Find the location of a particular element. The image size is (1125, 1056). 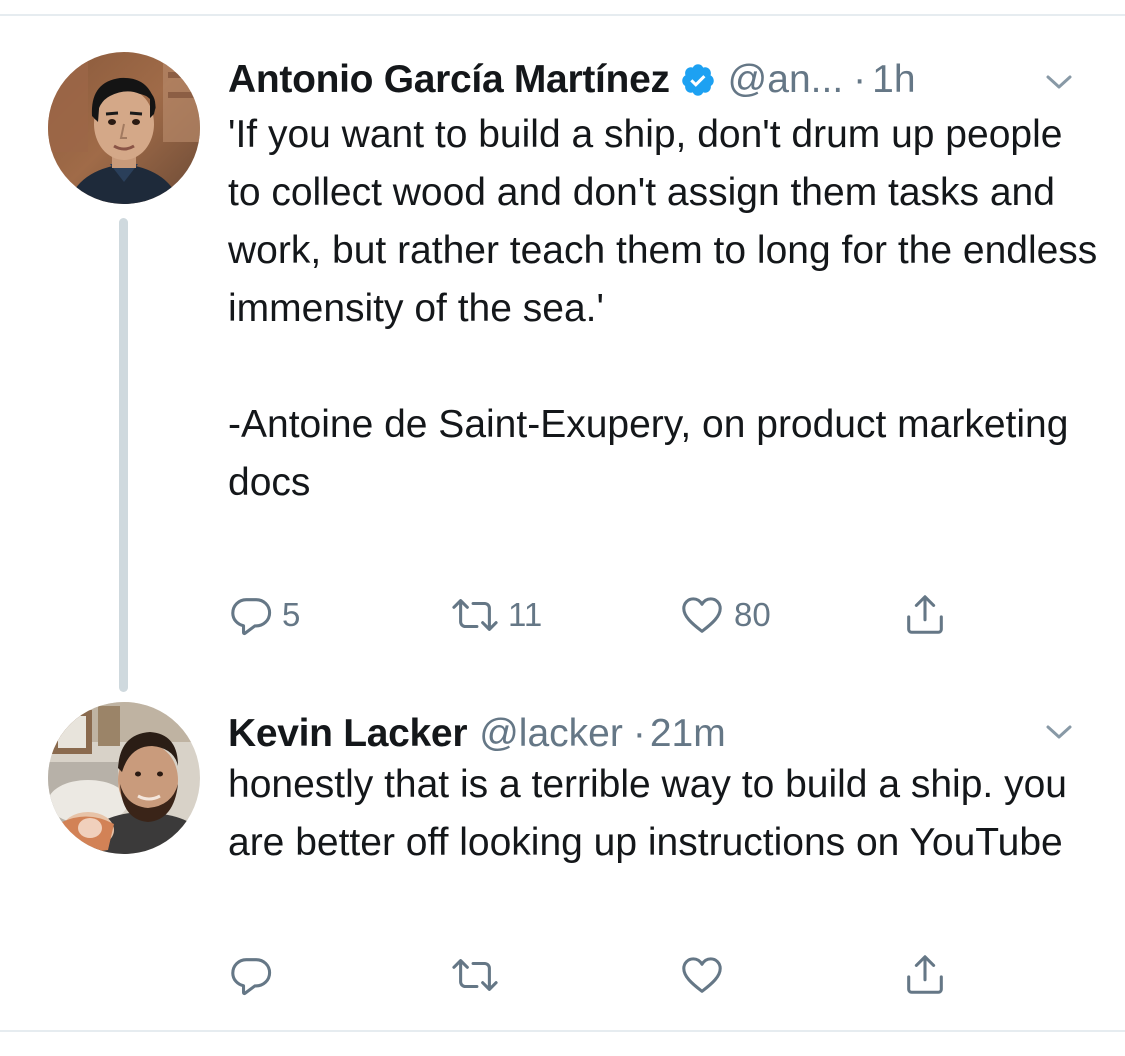

tweet-actions is located at coordinates (608, 975).